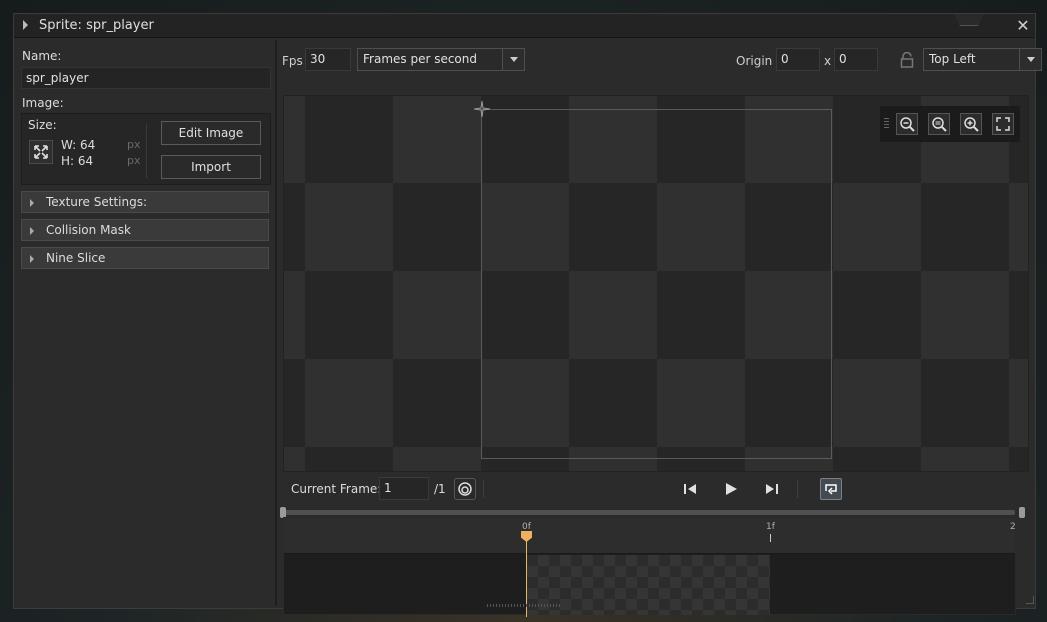  Describe the element at coordinates (982, 59) in the screenshot. I see `origin-preset-select: Top Left` at that location.